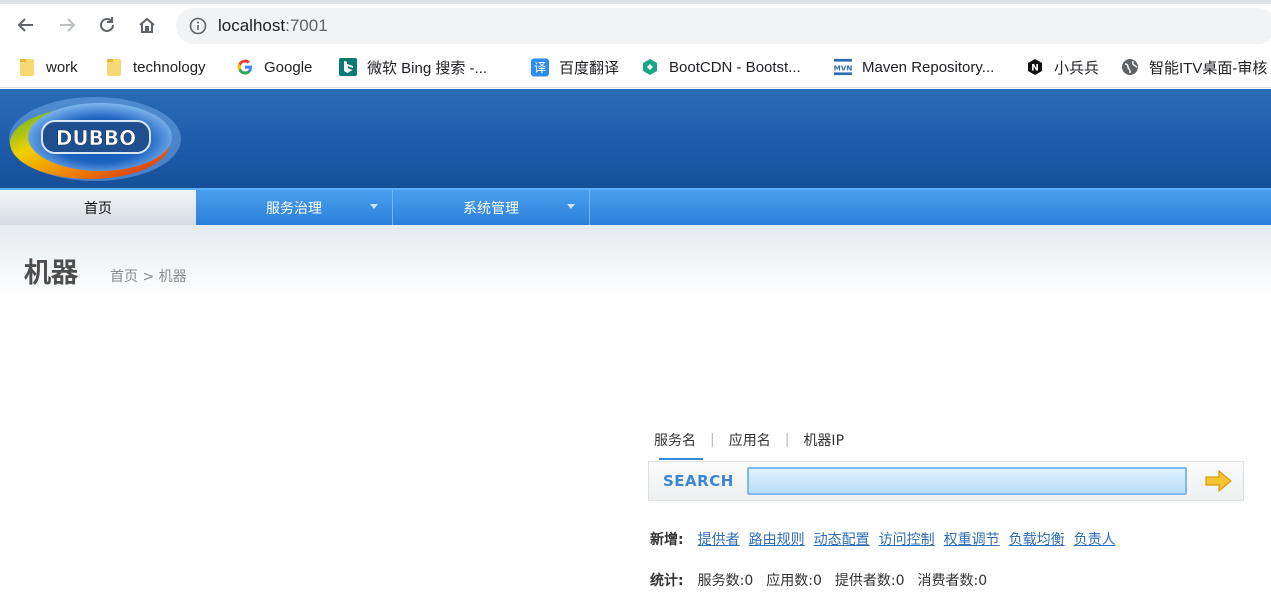 The width and height of the screenshot is (1271, 592). What do you see at coordinates (1130, 67) in the screenshot?
I see `globe-icon` at bounding box center [1130, 67].